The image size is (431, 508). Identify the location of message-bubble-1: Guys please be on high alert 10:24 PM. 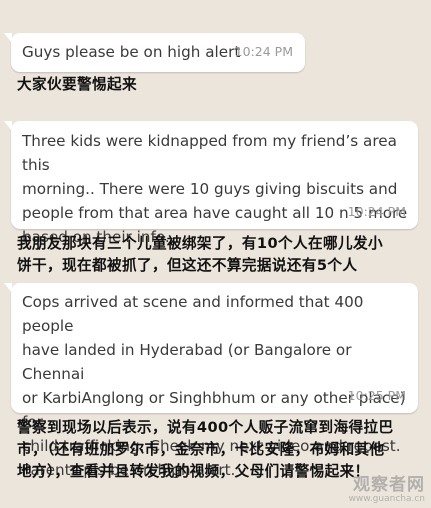
(154, 52).